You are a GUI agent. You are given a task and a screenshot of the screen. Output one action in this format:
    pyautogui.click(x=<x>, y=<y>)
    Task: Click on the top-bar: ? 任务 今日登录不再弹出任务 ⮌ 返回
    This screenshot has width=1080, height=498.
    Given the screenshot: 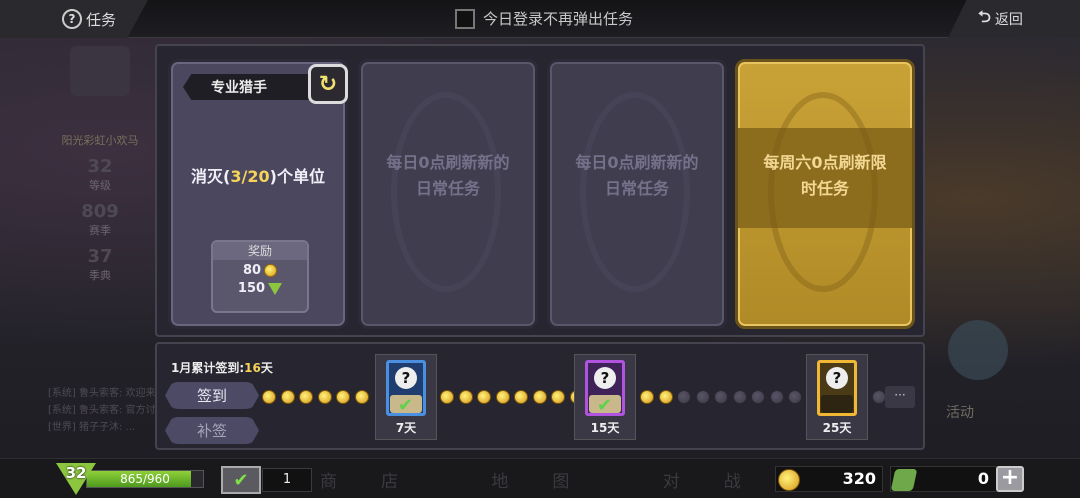 What is the action you would take?
    pyautogui.click(x=540, y=19)
    